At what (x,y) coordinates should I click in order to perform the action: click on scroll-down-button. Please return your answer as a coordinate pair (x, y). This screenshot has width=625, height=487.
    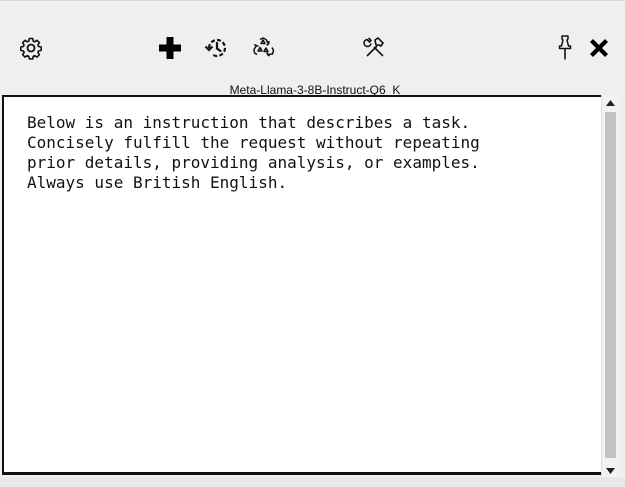
    Looking at the image, I should click on (610, 470).